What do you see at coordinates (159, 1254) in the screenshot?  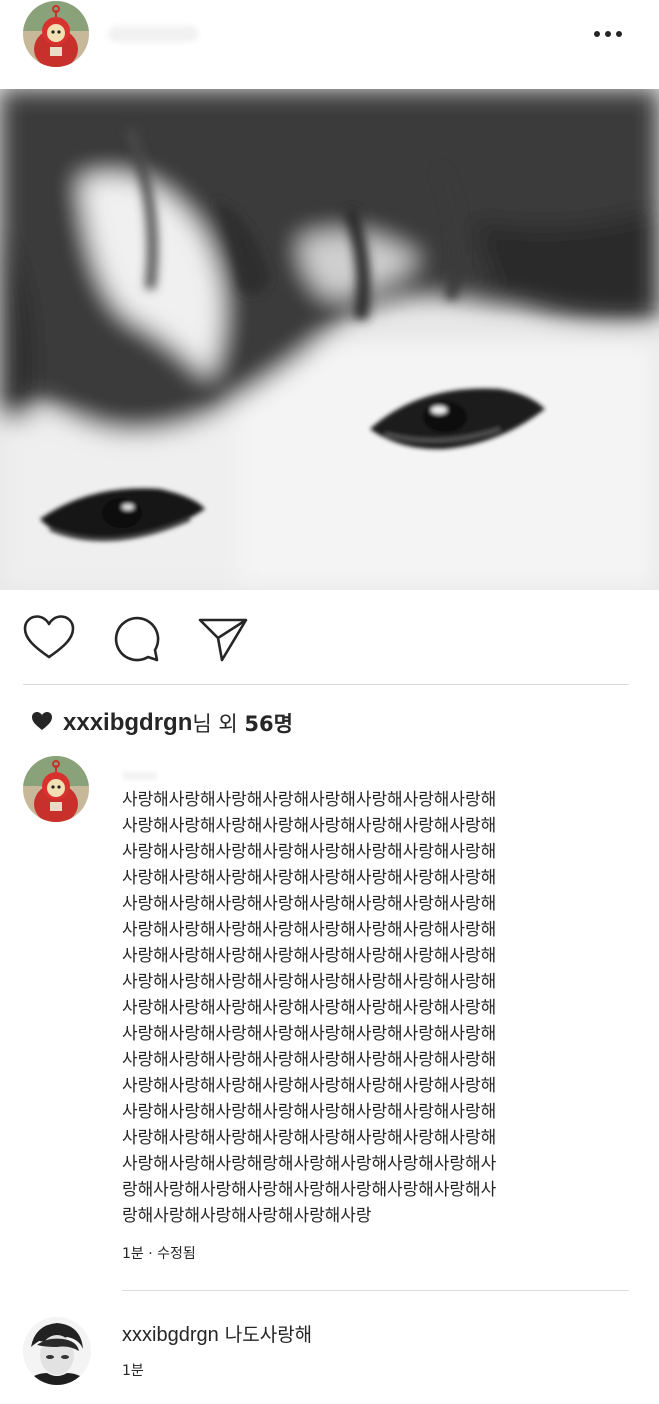 I see `caption-timestamp: 1분 · 수정됨` at bounding box center [159, 1254].